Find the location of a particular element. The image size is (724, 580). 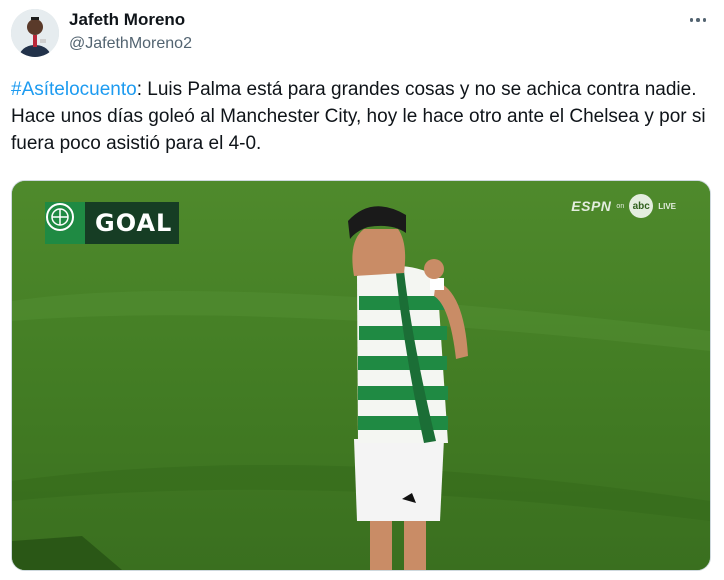

goal-overlay: GOAL is located at coordinates (112, 223).